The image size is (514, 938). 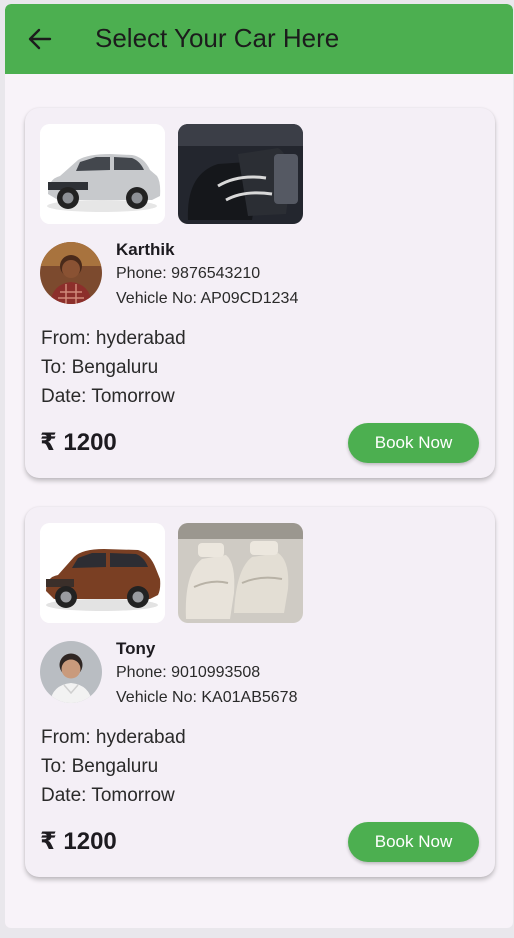 I want to click on arrow-left-icon, so click(x=40, y=39).